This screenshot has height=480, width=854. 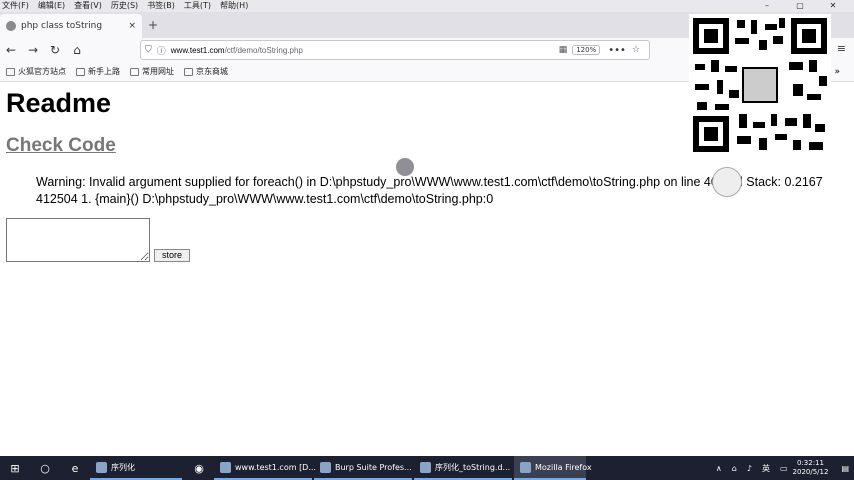 I want to click on check-code-link: Check Code, so click(x=61, y=146).